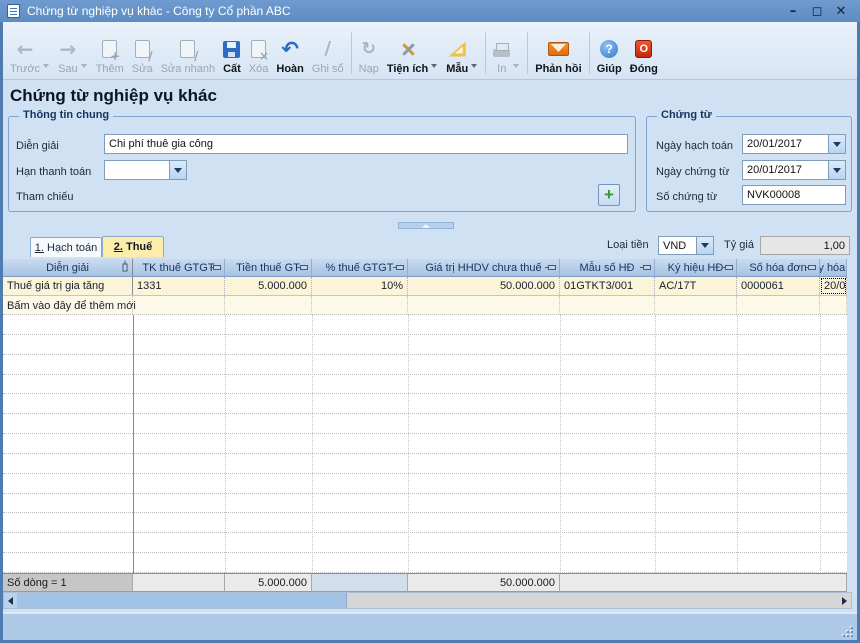 The height and width of the screenshot is (643, 860). What do you see at coordinates (474, 66) in the screenshot?
I see `template-dropdown-caret` at bounding box center [474, 66].